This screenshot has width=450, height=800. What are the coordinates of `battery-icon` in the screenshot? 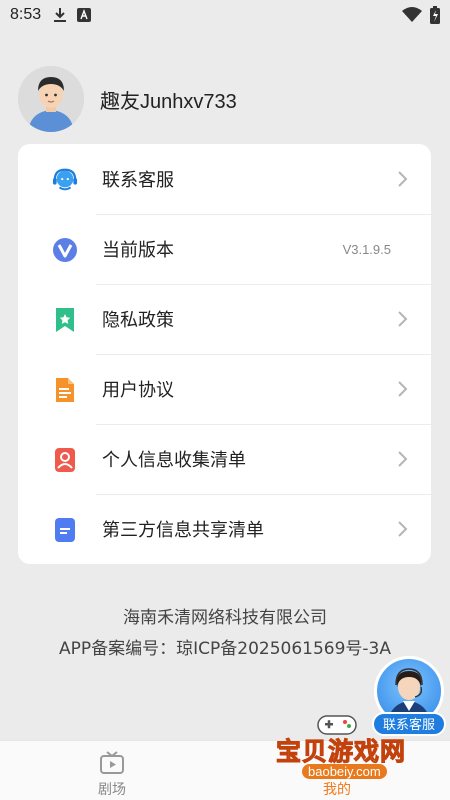 It's located at (435, 17).